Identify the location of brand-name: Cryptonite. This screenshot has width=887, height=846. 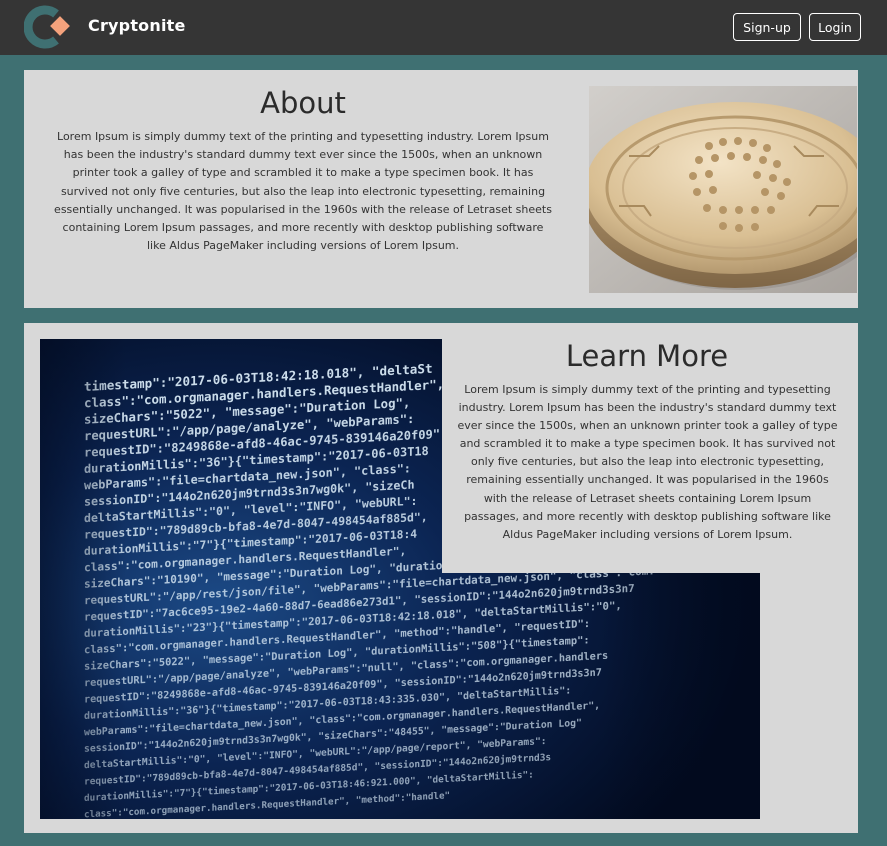
(137, 25).